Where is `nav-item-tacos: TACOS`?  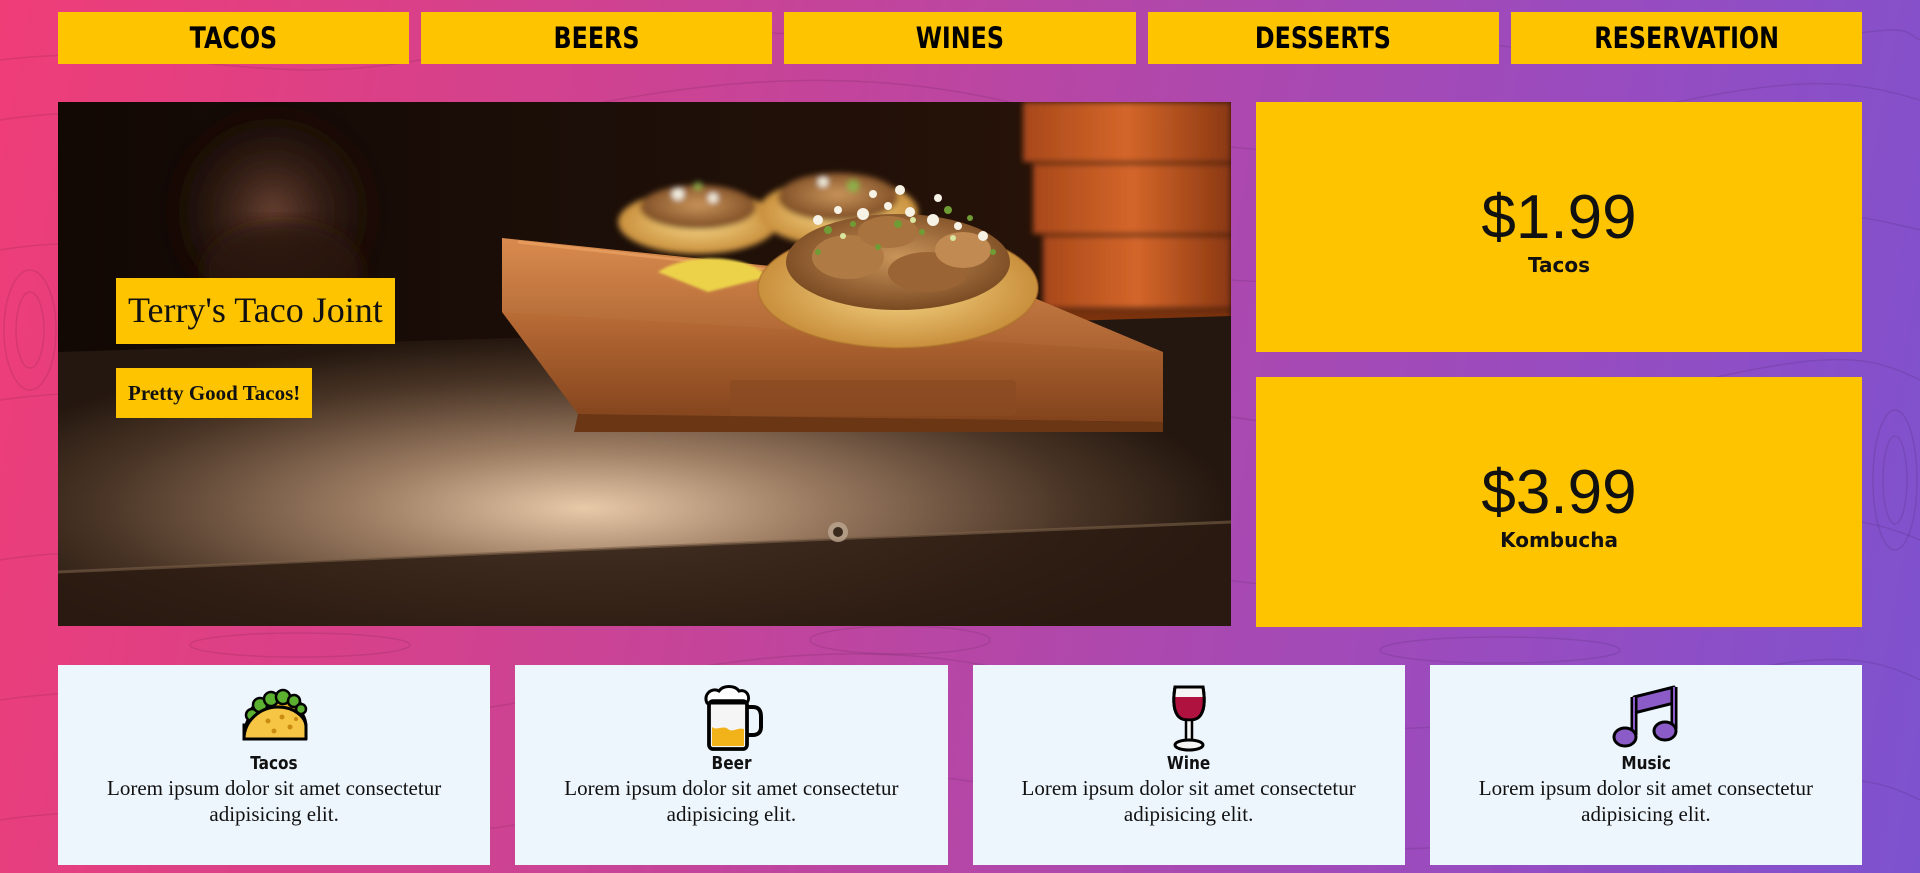
nav-item-tacos: TACOS is located at coordinates (234, 38).